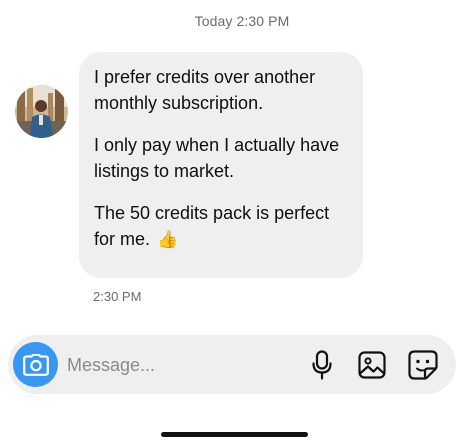 The width and height of the screenshot is (468, 443). Describe the element at coordinates (117, 296) in the screenshot. I see `message-timestamp: 2:30 PM` at that location.